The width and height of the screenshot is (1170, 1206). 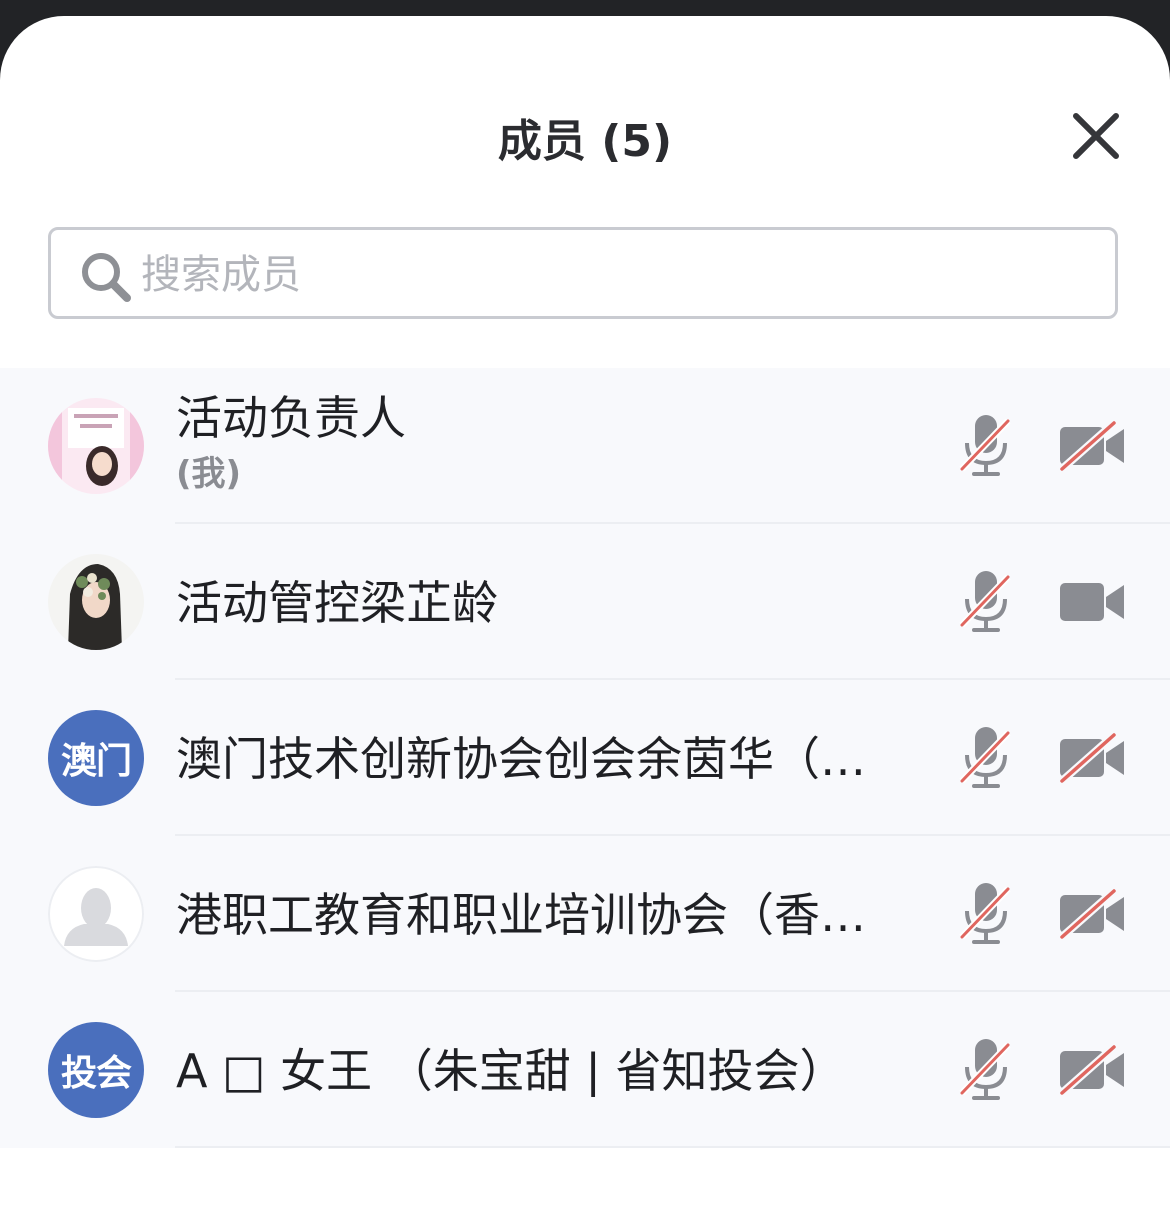 I want to click on member-row: 活动负责人 (我), so click(x=585, y=446).